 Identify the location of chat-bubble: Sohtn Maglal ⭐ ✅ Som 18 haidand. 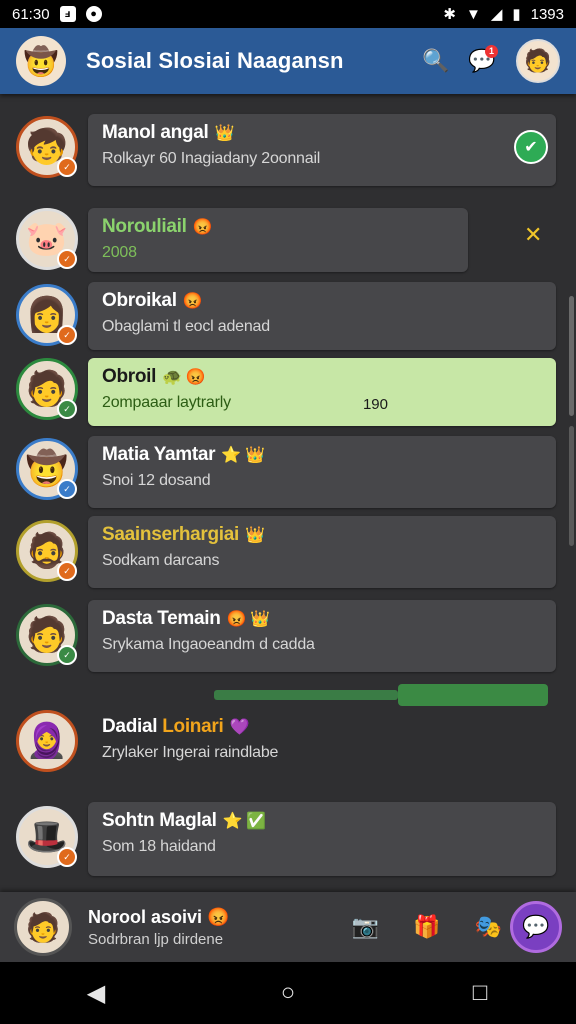
(322, 839).